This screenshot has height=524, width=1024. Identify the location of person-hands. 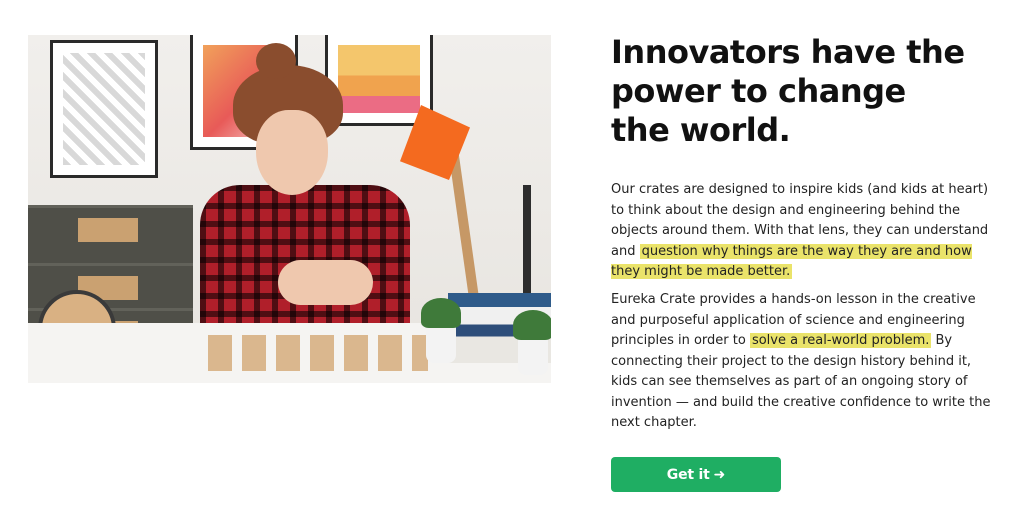
(325, 282).